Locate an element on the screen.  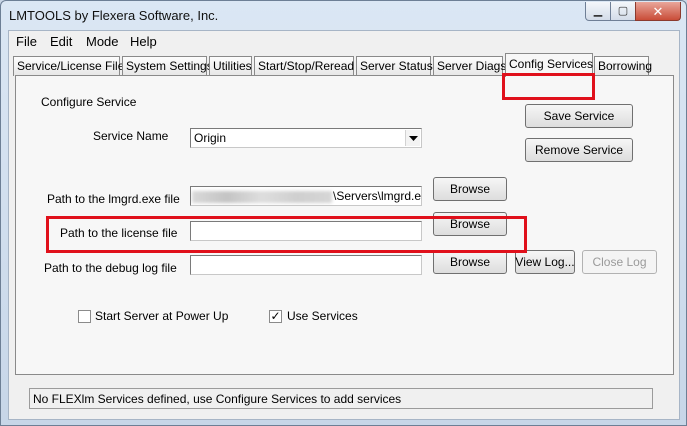
title-bar: LMTOOLS by Flexera Software, Inc. ▁ ▢ ✕ is located at coordinates (343, 15).